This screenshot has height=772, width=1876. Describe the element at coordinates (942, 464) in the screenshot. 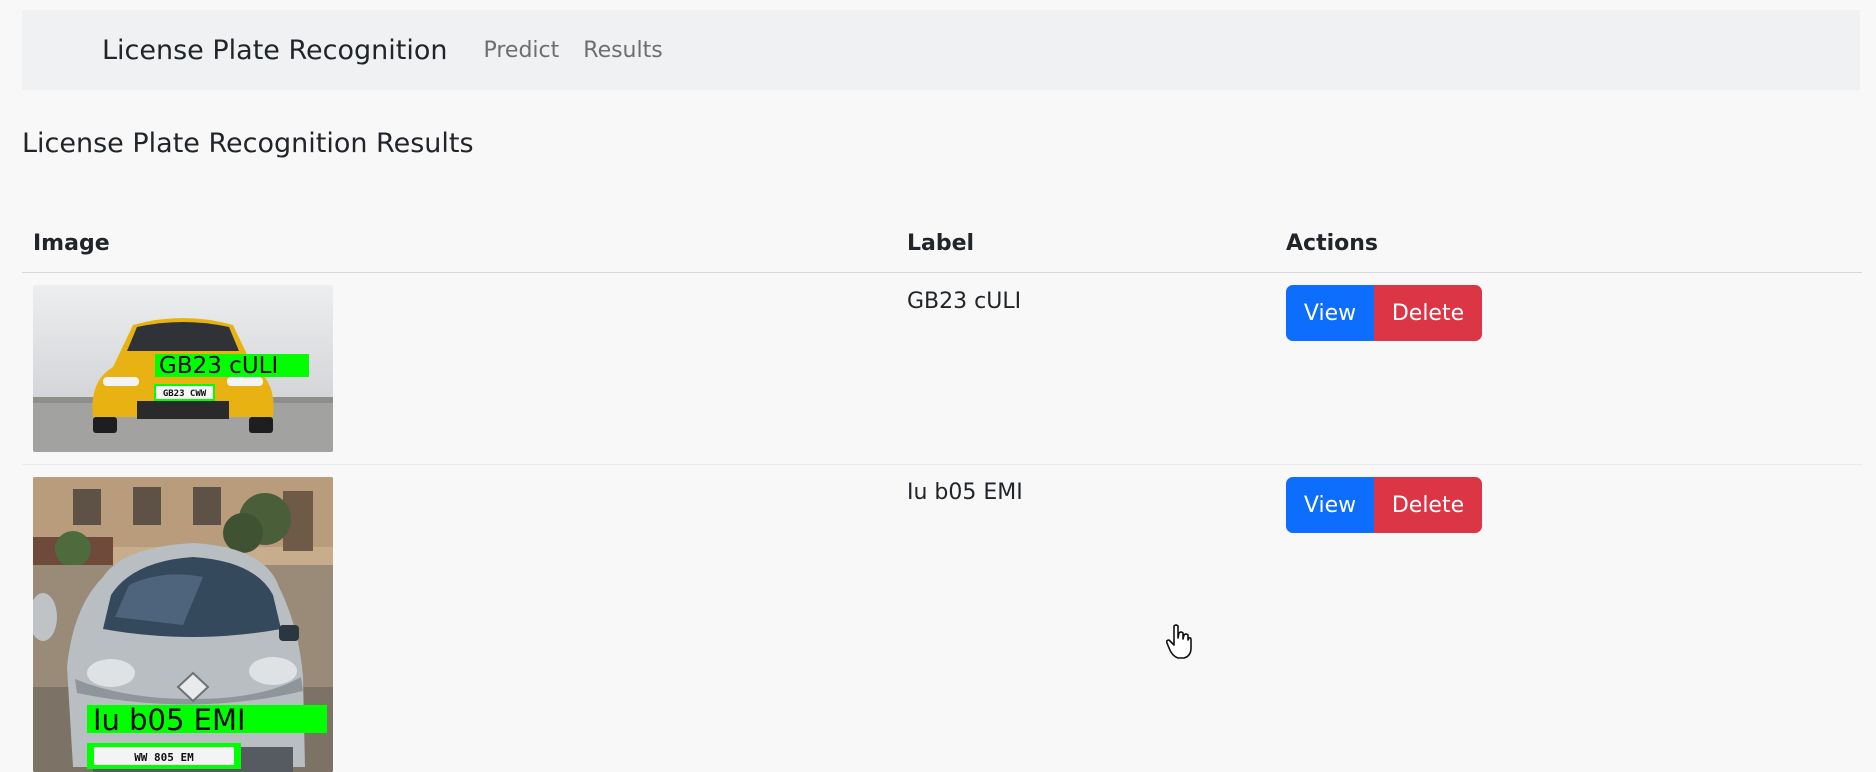

I see `row-divider` at that location.